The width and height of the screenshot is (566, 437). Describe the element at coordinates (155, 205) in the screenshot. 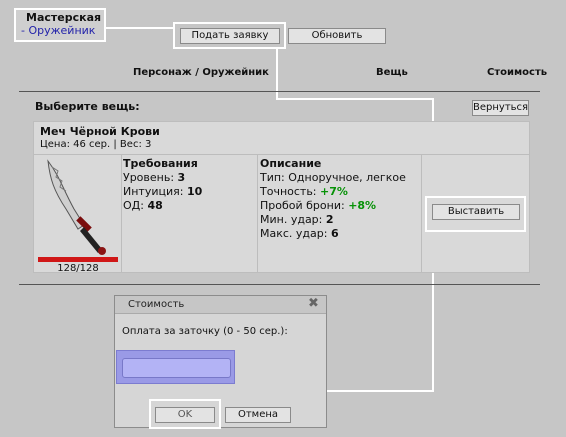

I see `req-od-value: 48` at that location.